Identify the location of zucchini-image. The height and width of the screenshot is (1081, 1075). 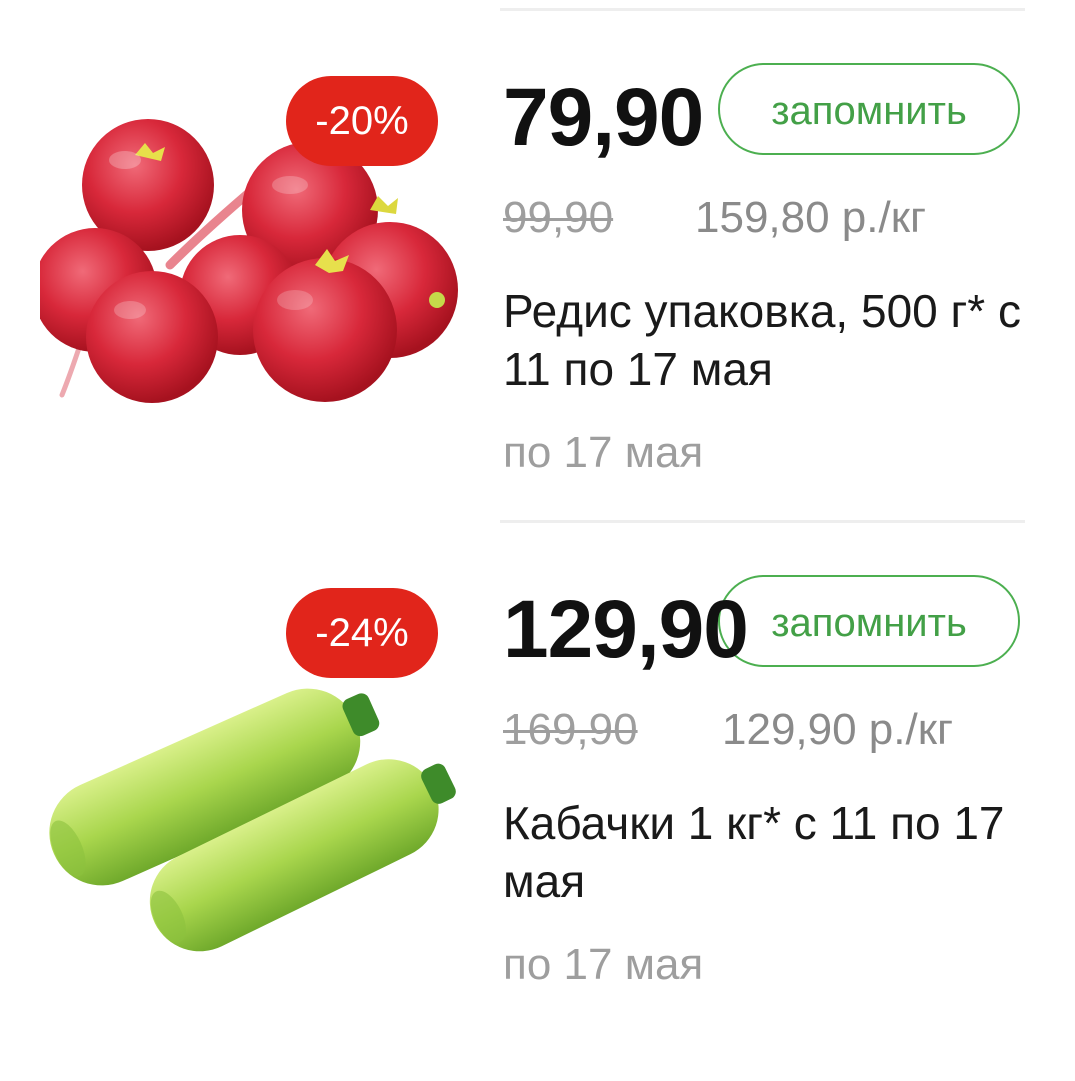
(252, 820).